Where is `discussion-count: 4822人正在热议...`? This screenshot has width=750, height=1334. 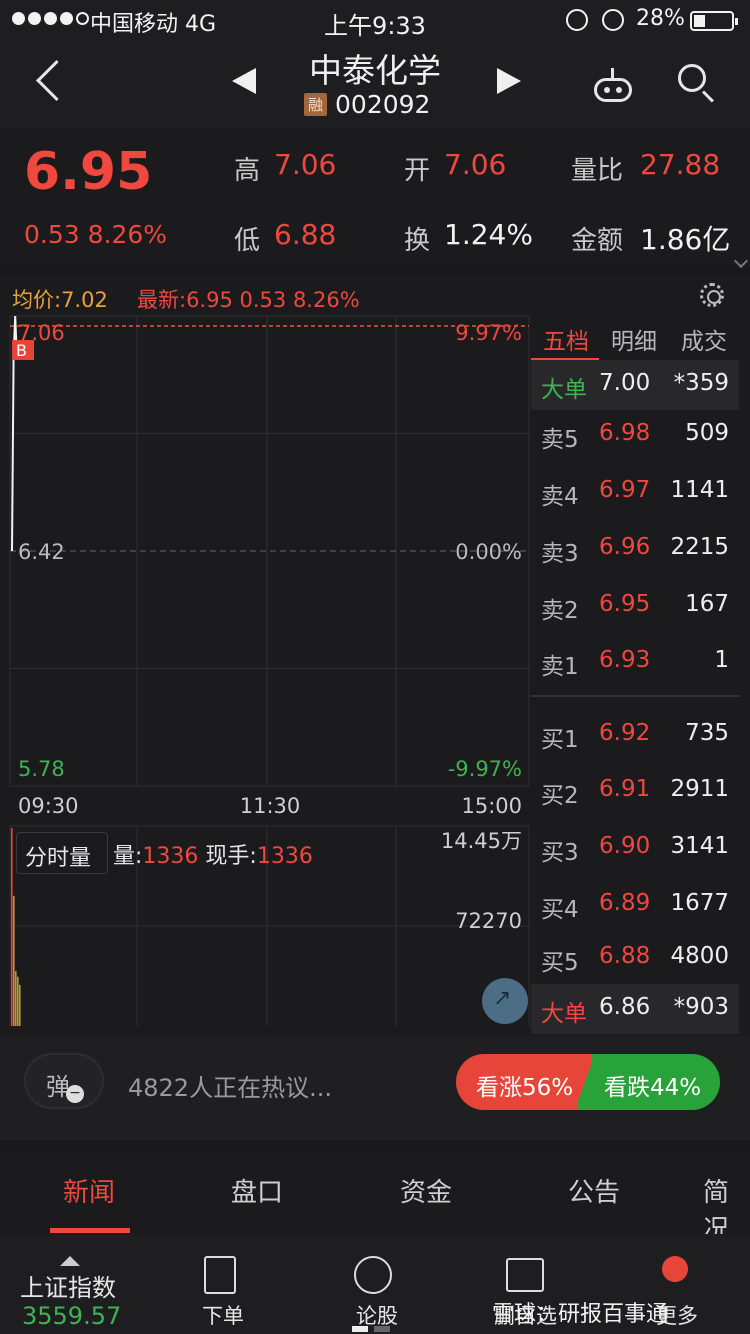 discussion-count: 4822人正在热议... is located at coordinates (230, 1085).